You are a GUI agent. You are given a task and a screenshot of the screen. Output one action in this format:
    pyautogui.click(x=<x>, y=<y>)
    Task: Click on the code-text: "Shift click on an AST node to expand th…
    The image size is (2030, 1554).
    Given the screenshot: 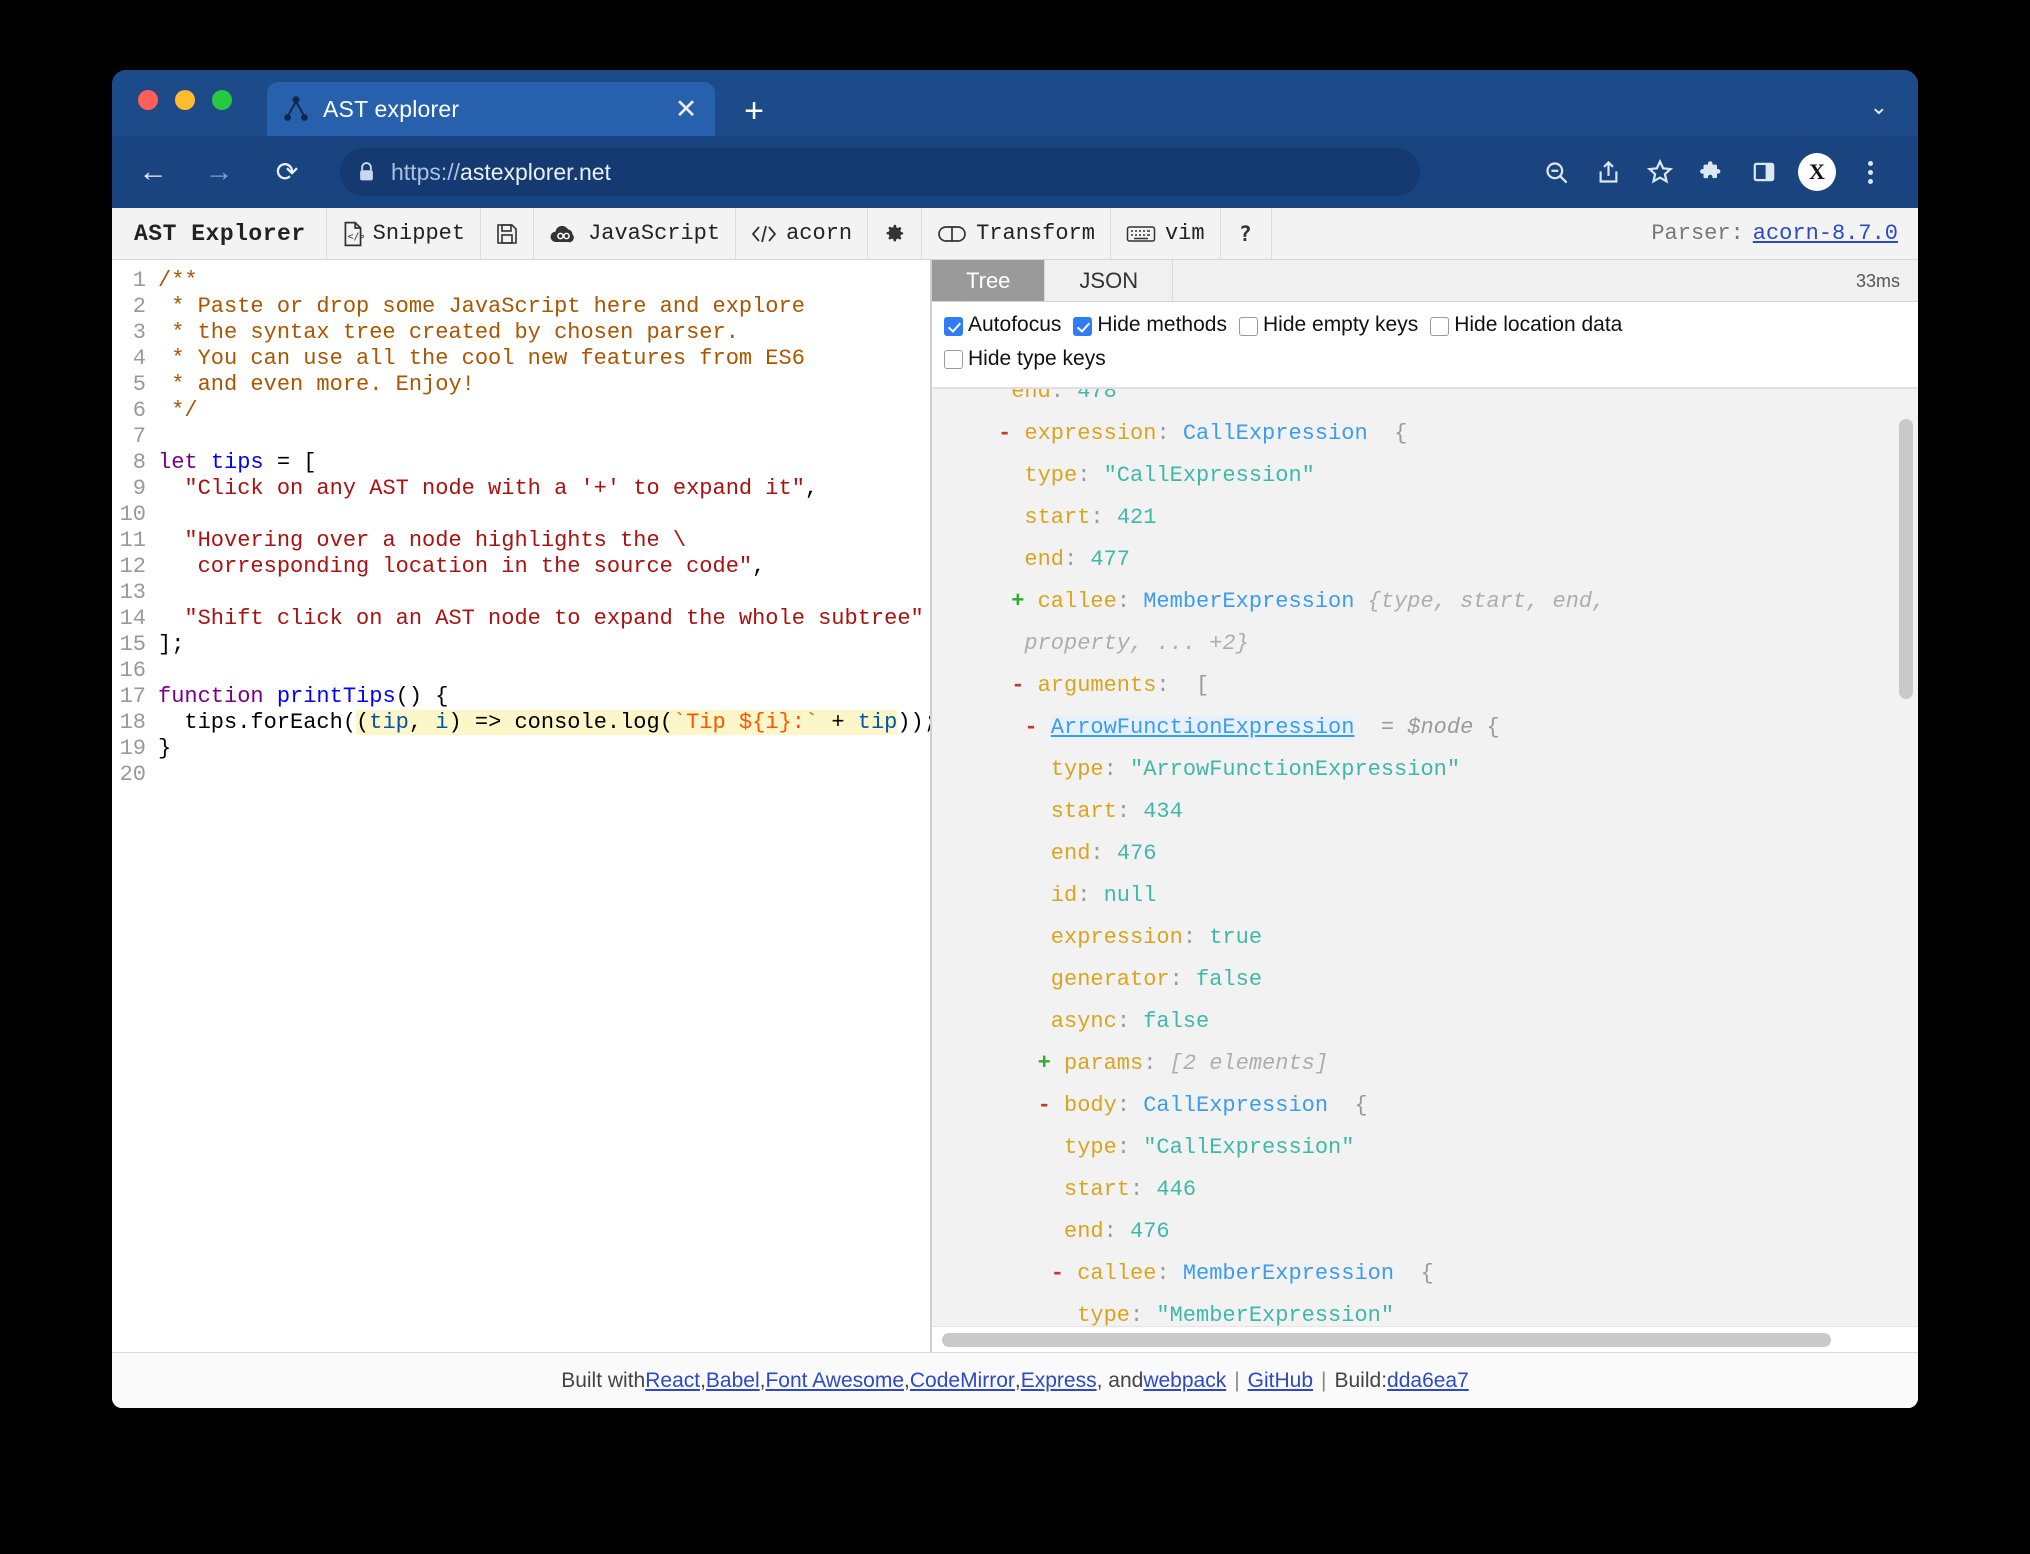 What is the action you would take?
    pyautogui.click(x=544, y=619)
    